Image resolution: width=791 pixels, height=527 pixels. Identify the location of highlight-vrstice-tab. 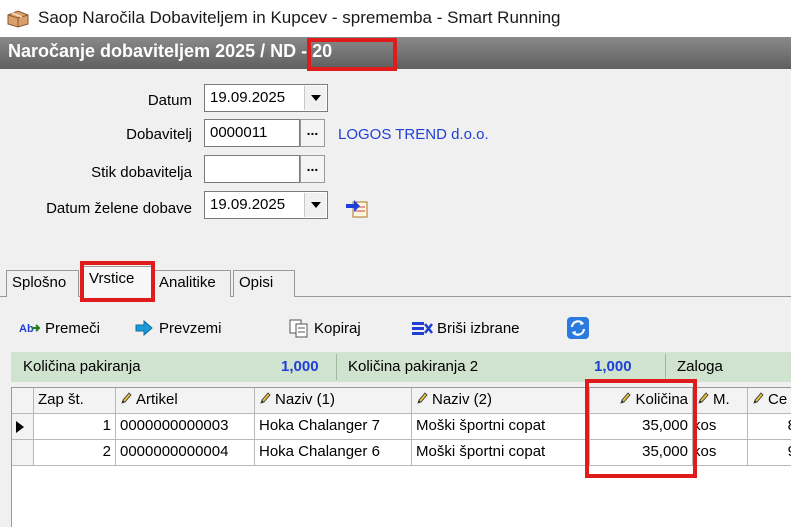
(117, 281).